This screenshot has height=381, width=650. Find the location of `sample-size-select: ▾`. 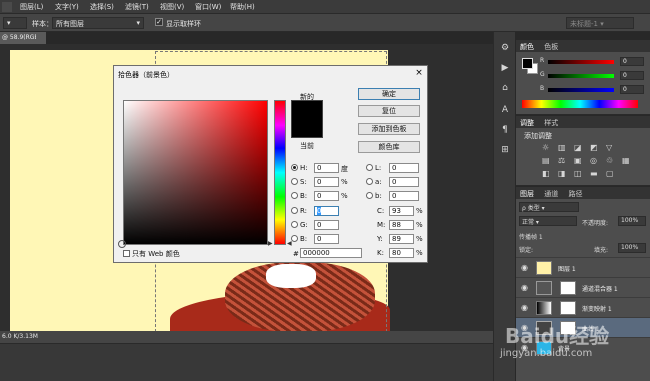

sample-size-select: ▾ is located at coordinates (15, 23).